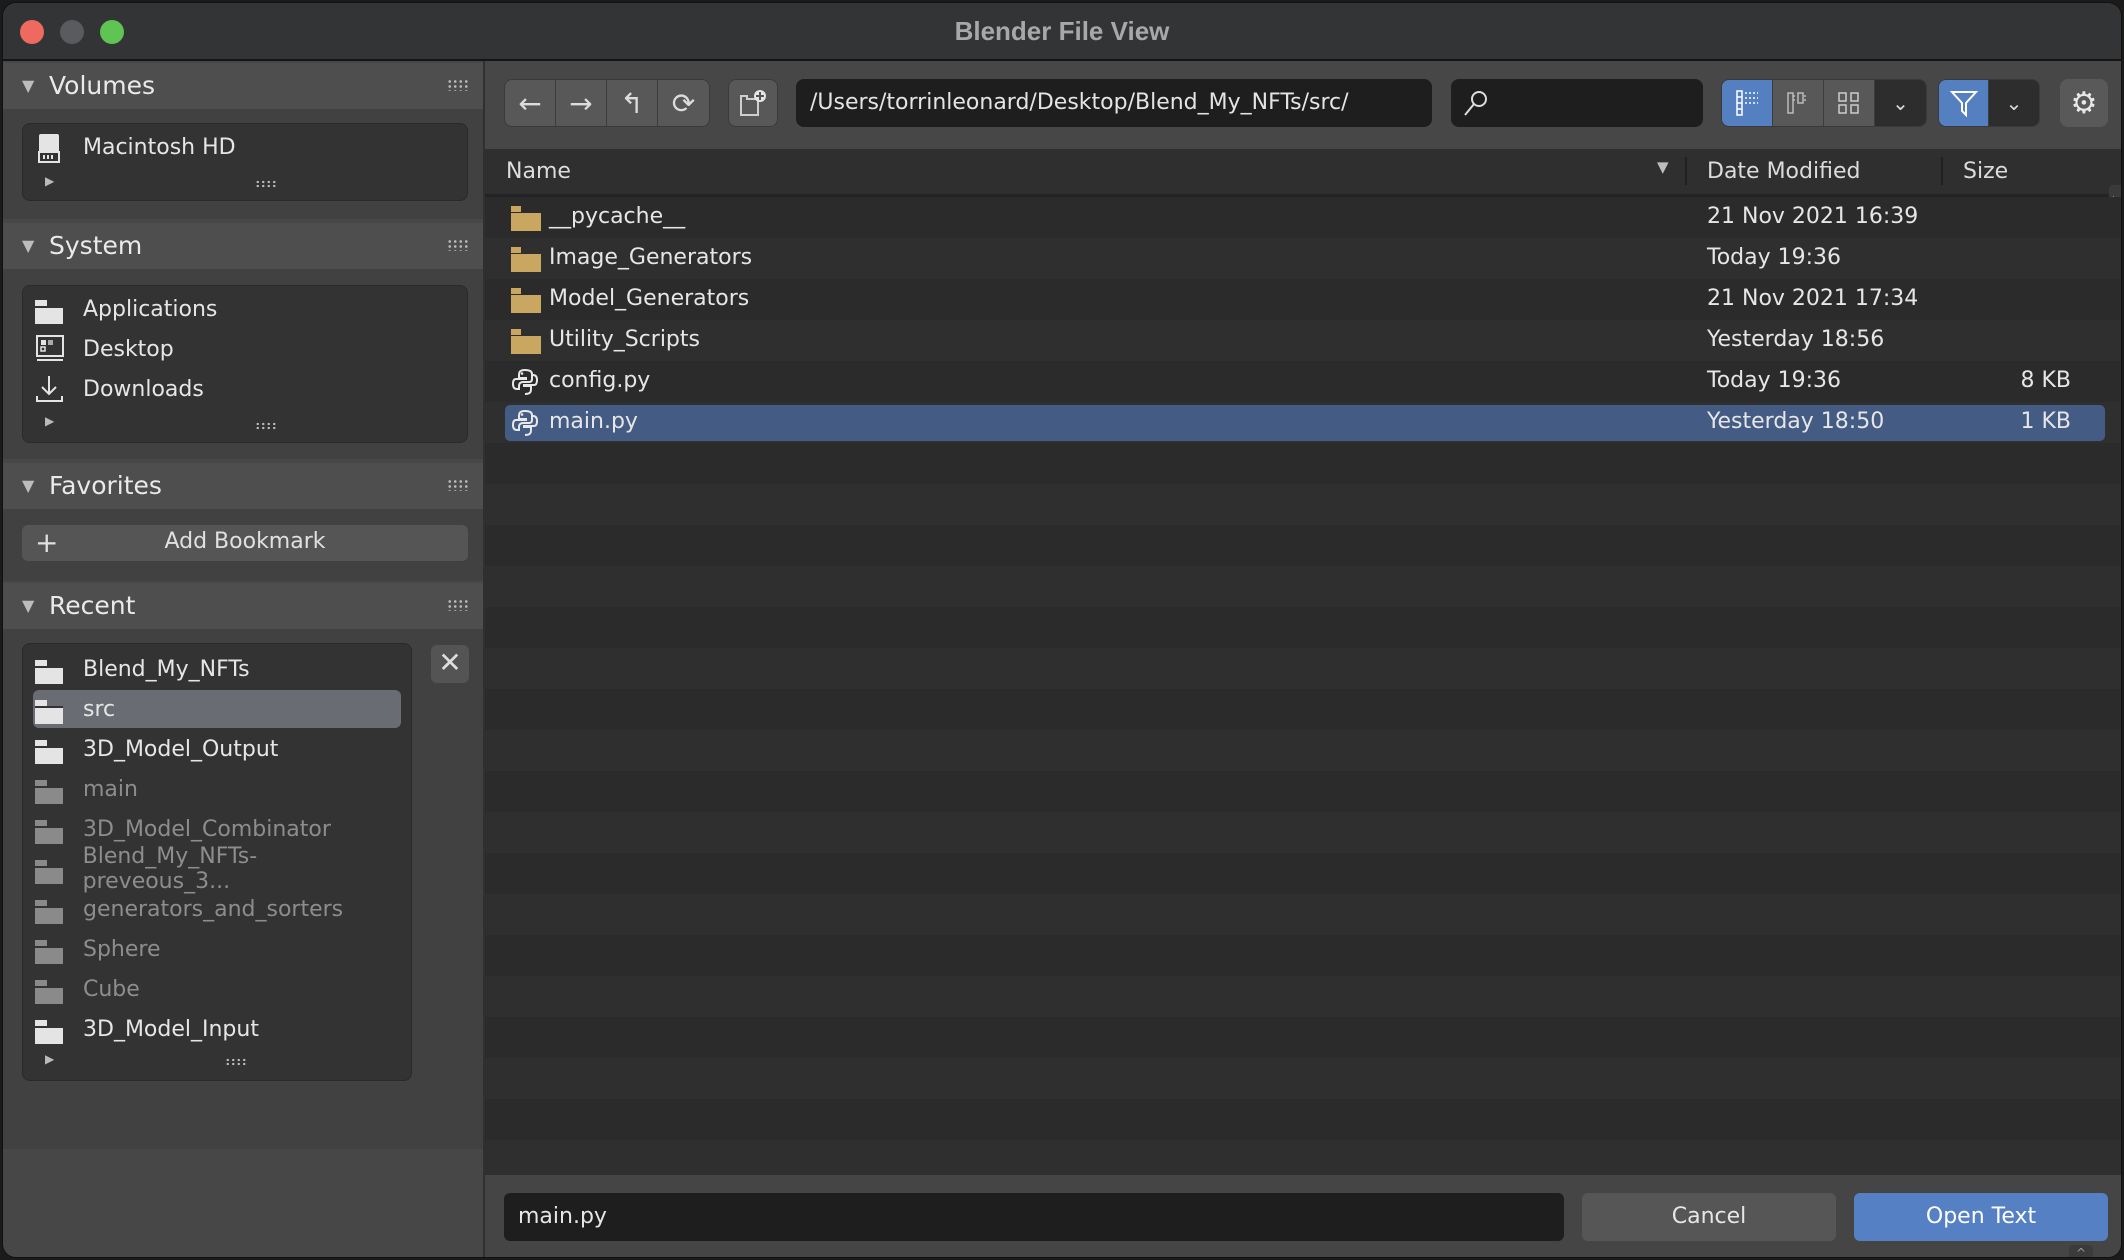  I want to click on recent-item: Sphere, so click(217, 949).